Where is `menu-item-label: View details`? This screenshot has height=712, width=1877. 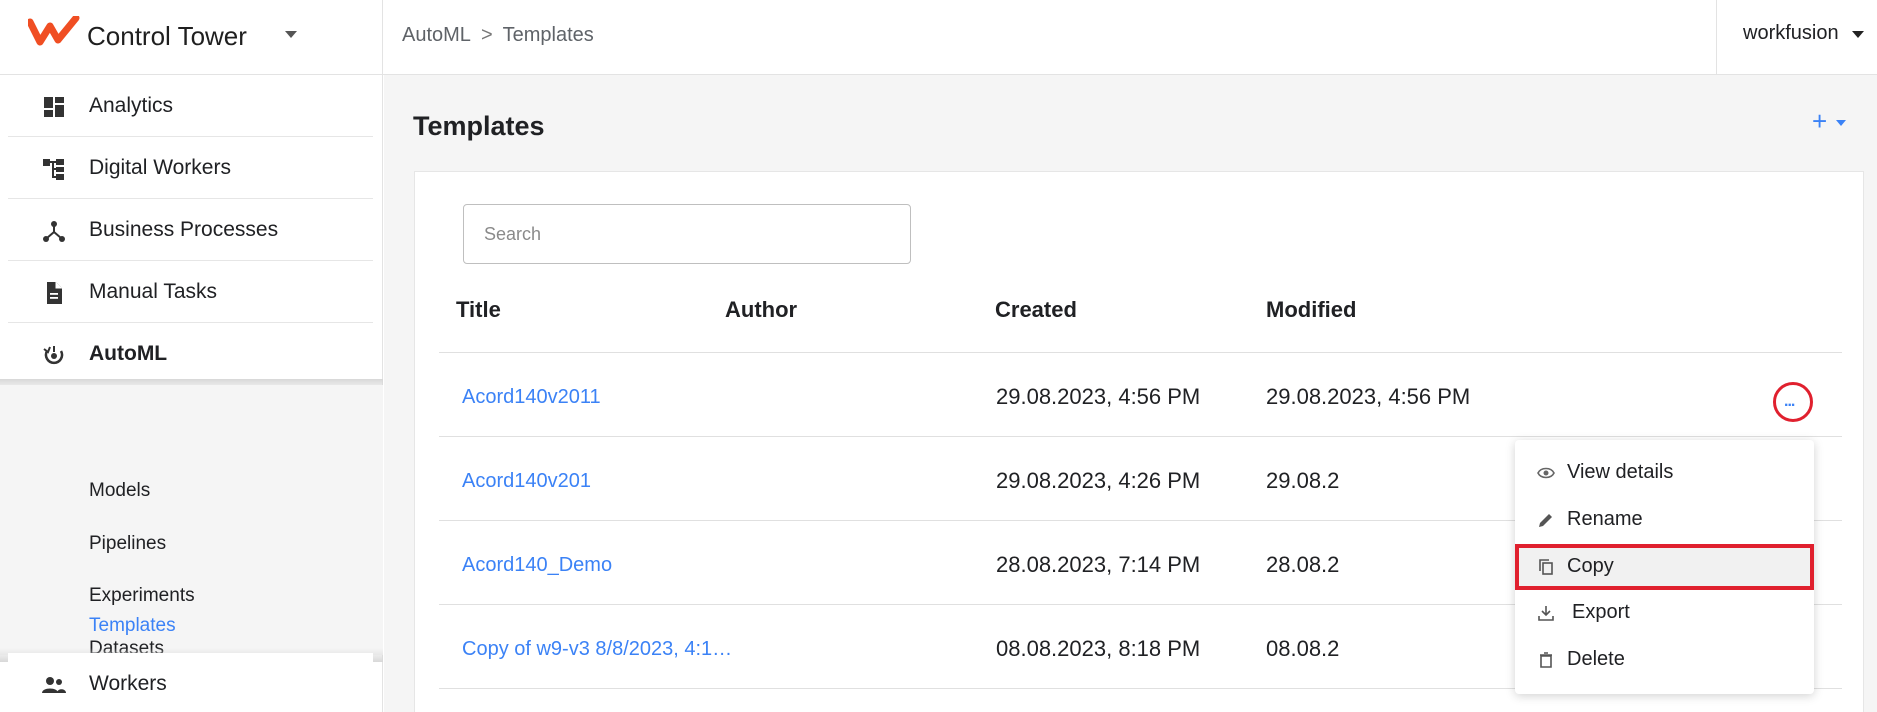 menu-item-label: View details is located at coordinates (1620, 472).